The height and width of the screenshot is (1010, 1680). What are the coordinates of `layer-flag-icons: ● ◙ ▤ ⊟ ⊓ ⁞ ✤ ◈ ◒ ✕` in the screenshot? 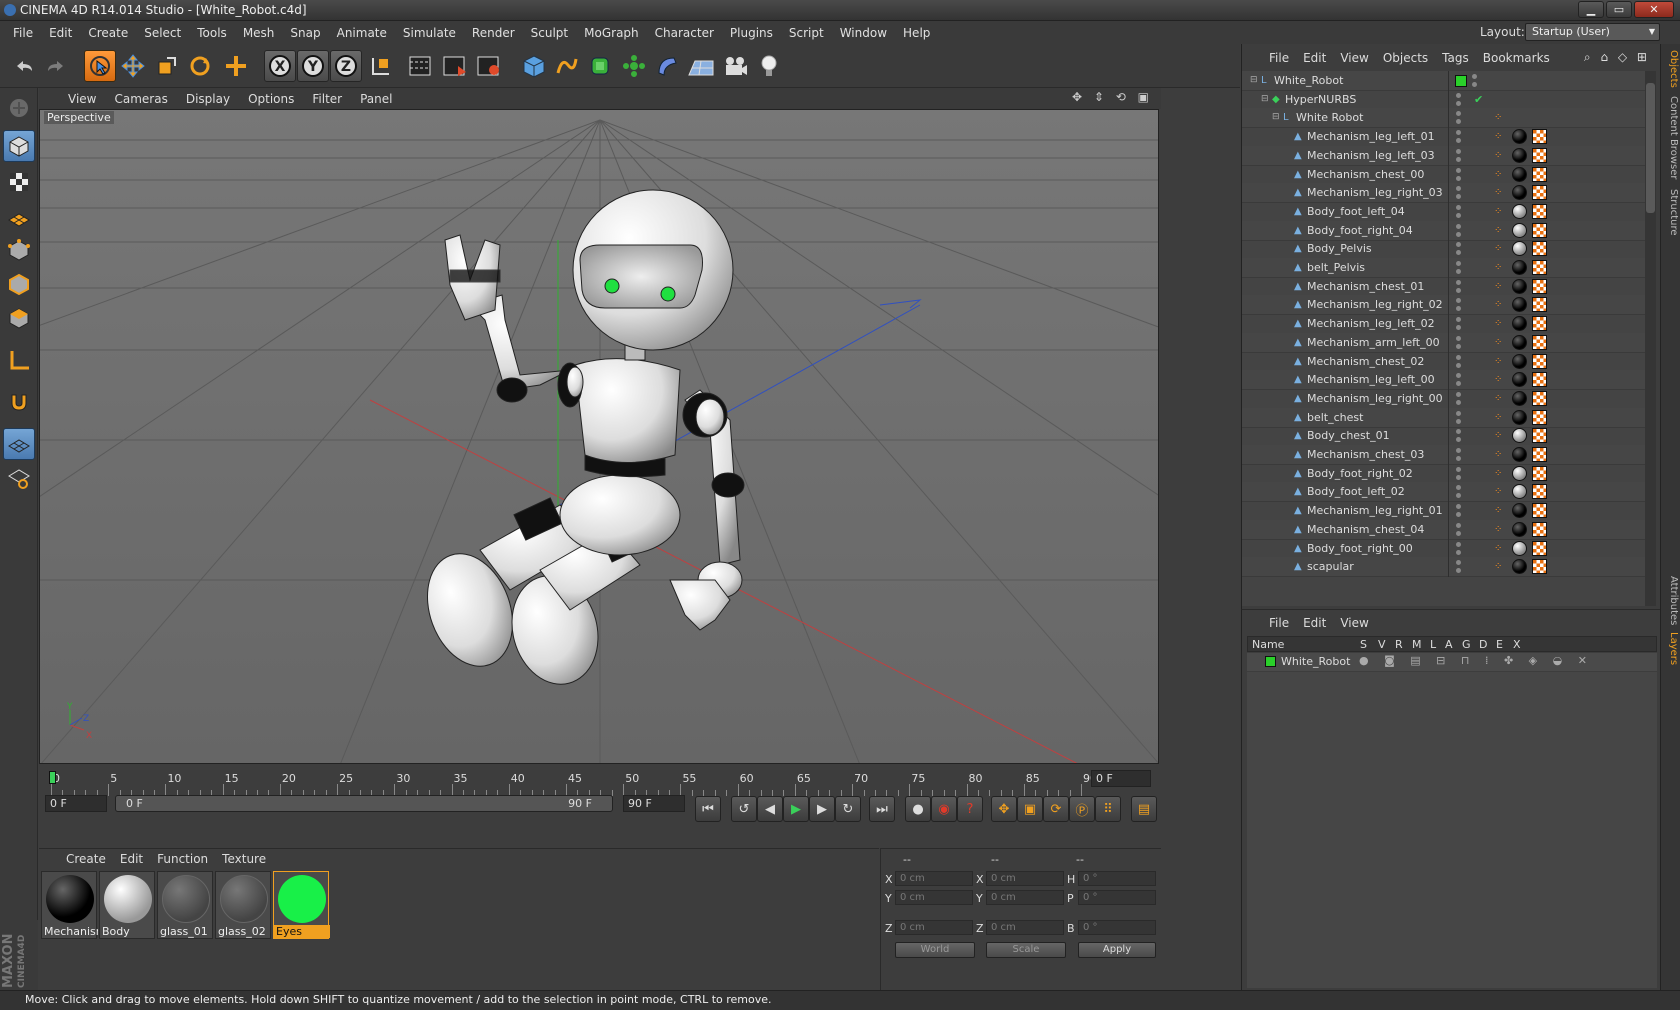 It's located at (1476, 660).